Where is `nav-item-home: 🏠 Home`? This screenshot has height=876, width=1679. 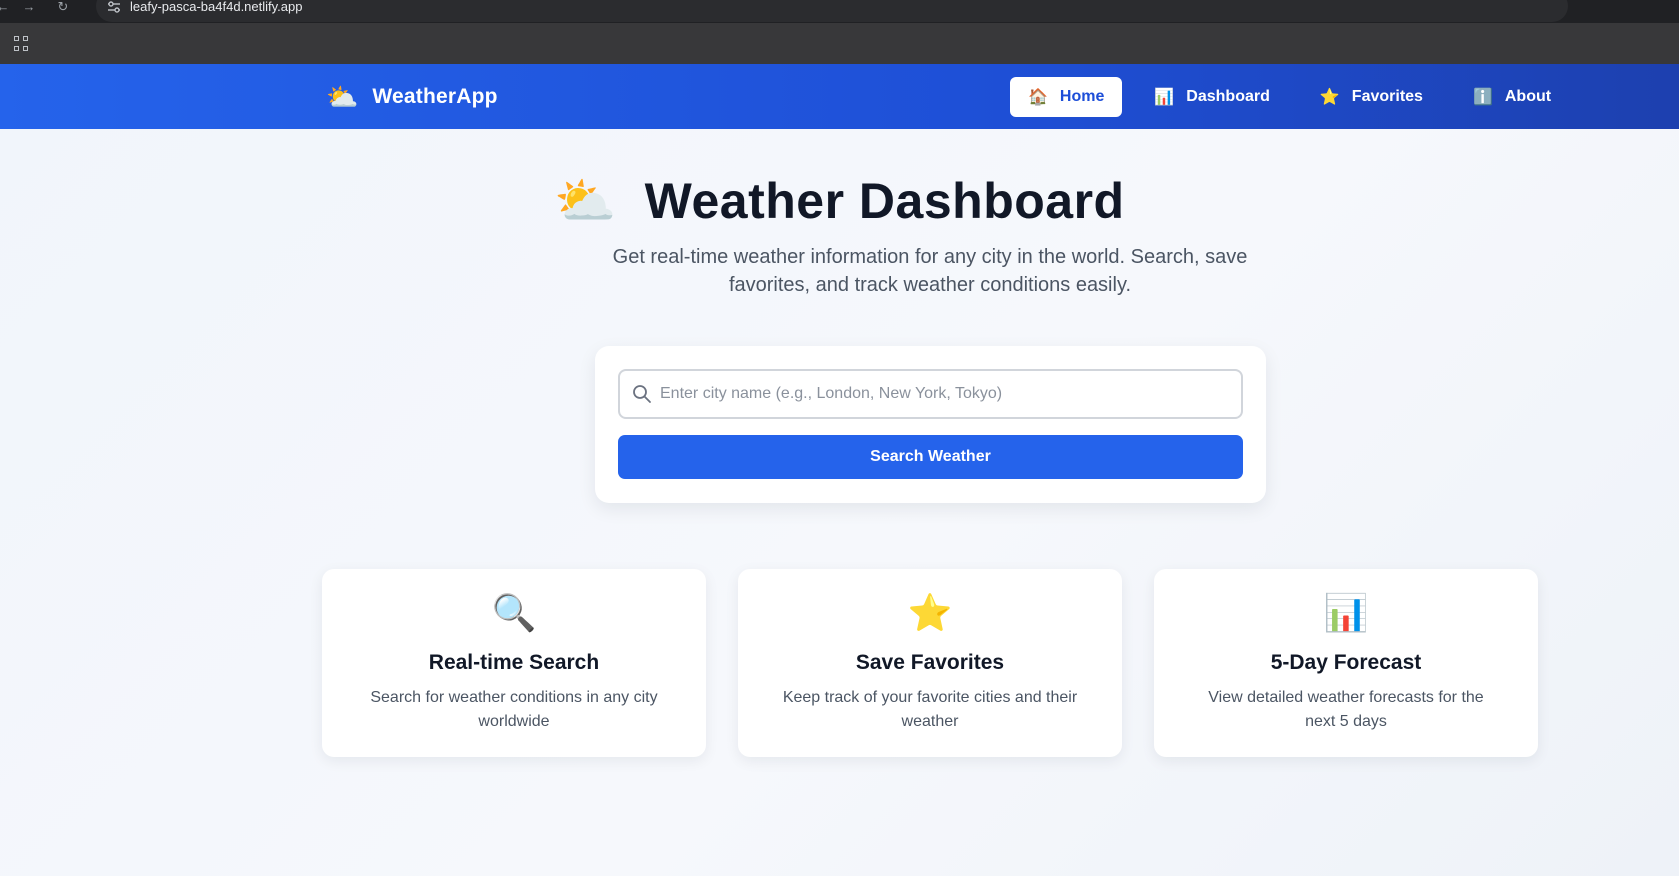 nav-item-home: 🏠 Home is located at coordinates (1066, 97).